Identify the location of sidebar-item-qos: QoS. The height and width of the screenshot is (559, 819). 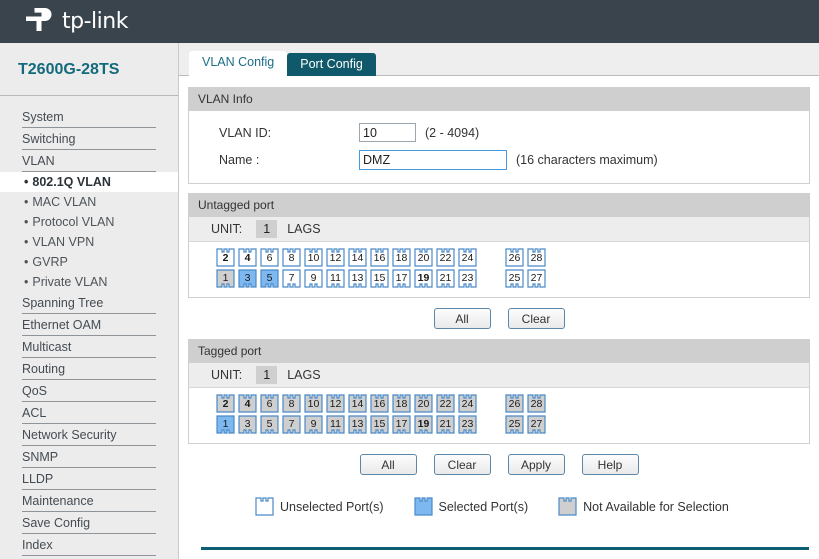
(89, 391).